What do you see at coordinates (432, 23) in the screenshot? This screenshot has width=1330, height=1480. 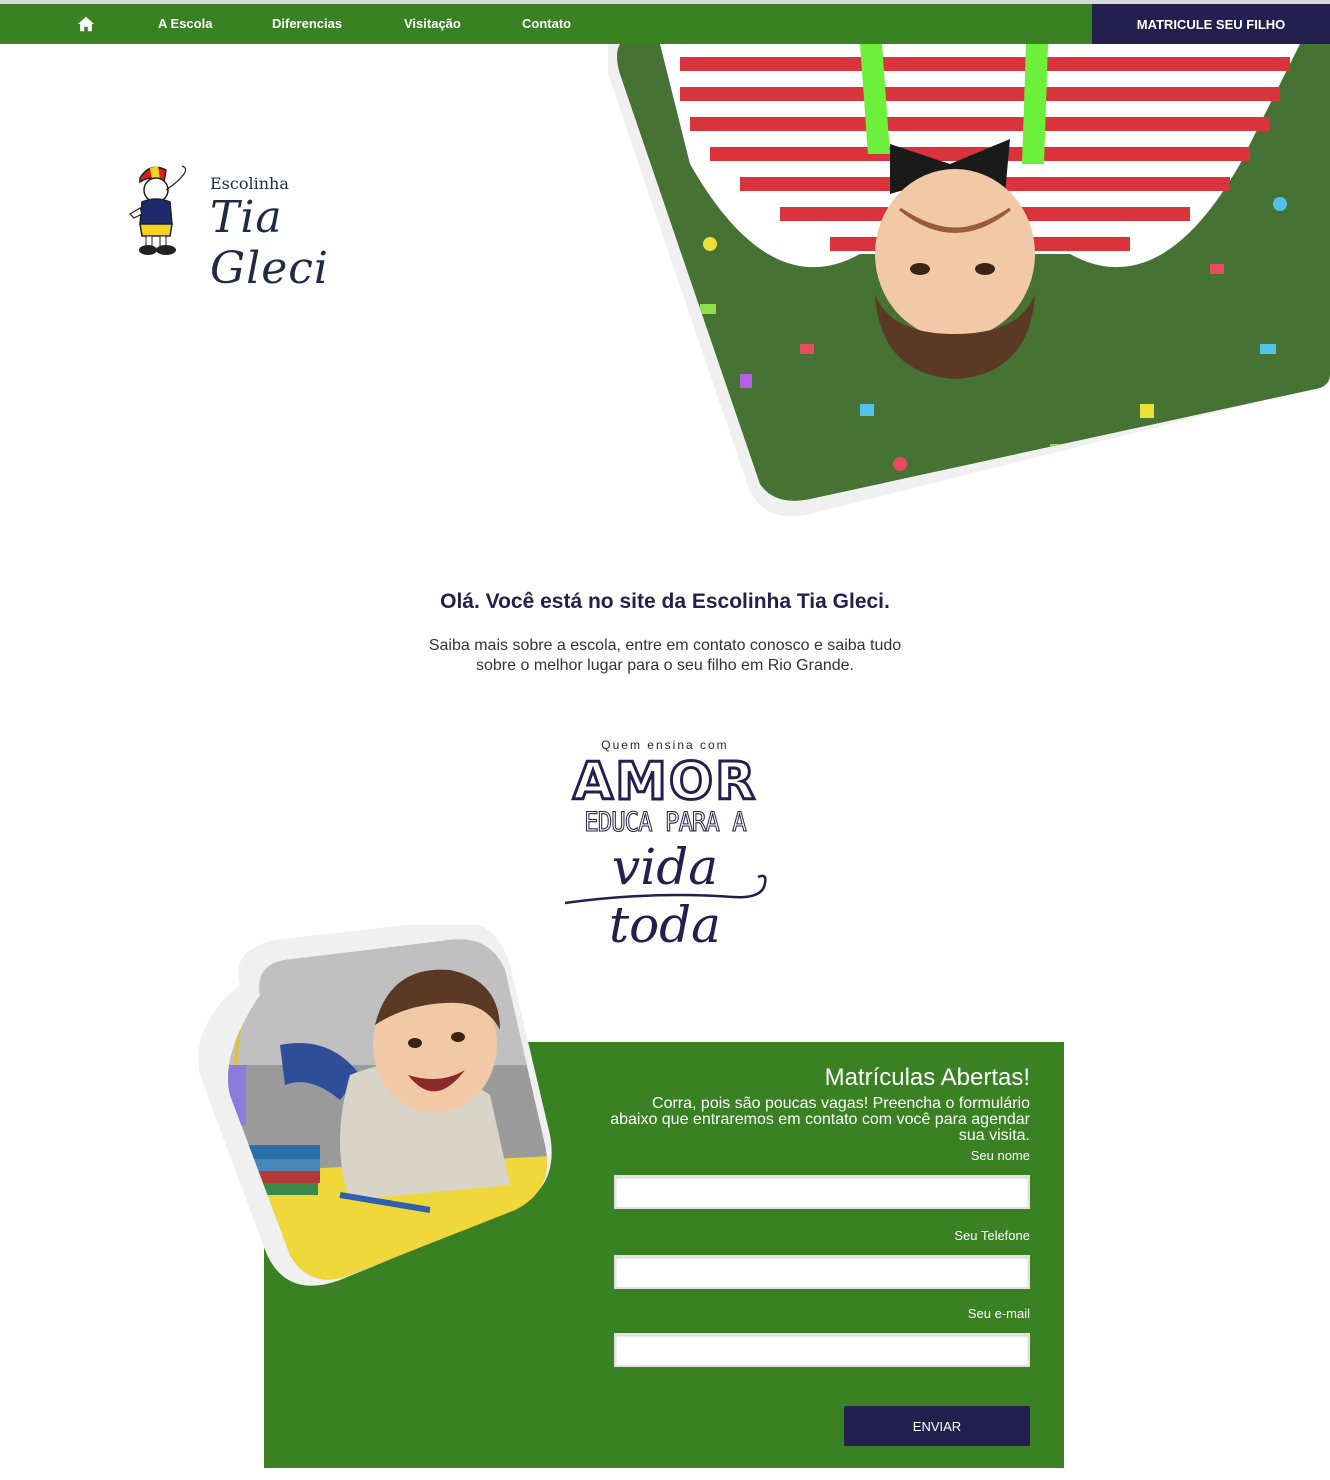 I see `nav-item-visitacao: Visitação` at bounding box center [432, 23].